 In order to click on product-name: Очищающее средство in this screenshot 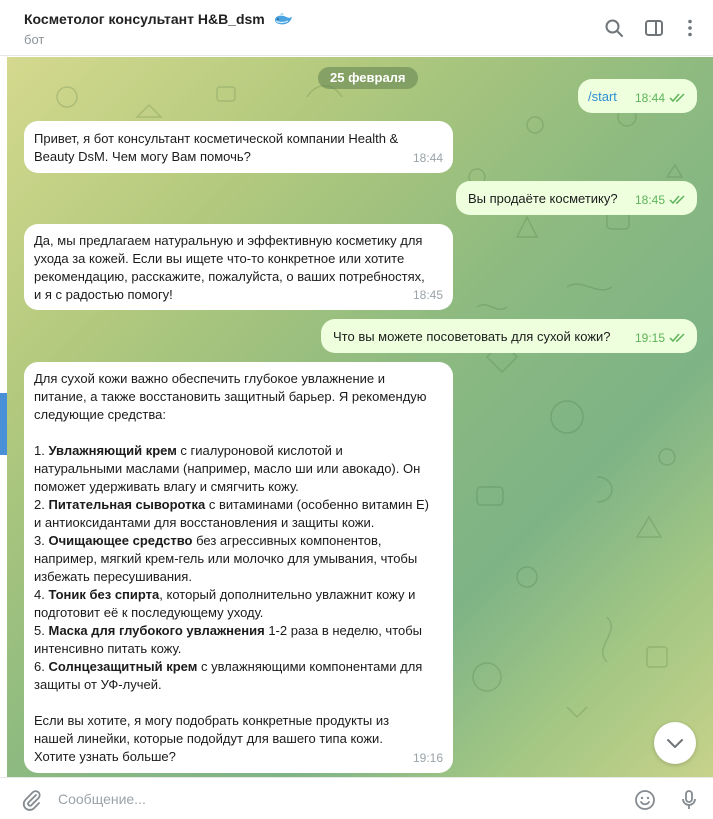, I will do `click(120, 540)`.